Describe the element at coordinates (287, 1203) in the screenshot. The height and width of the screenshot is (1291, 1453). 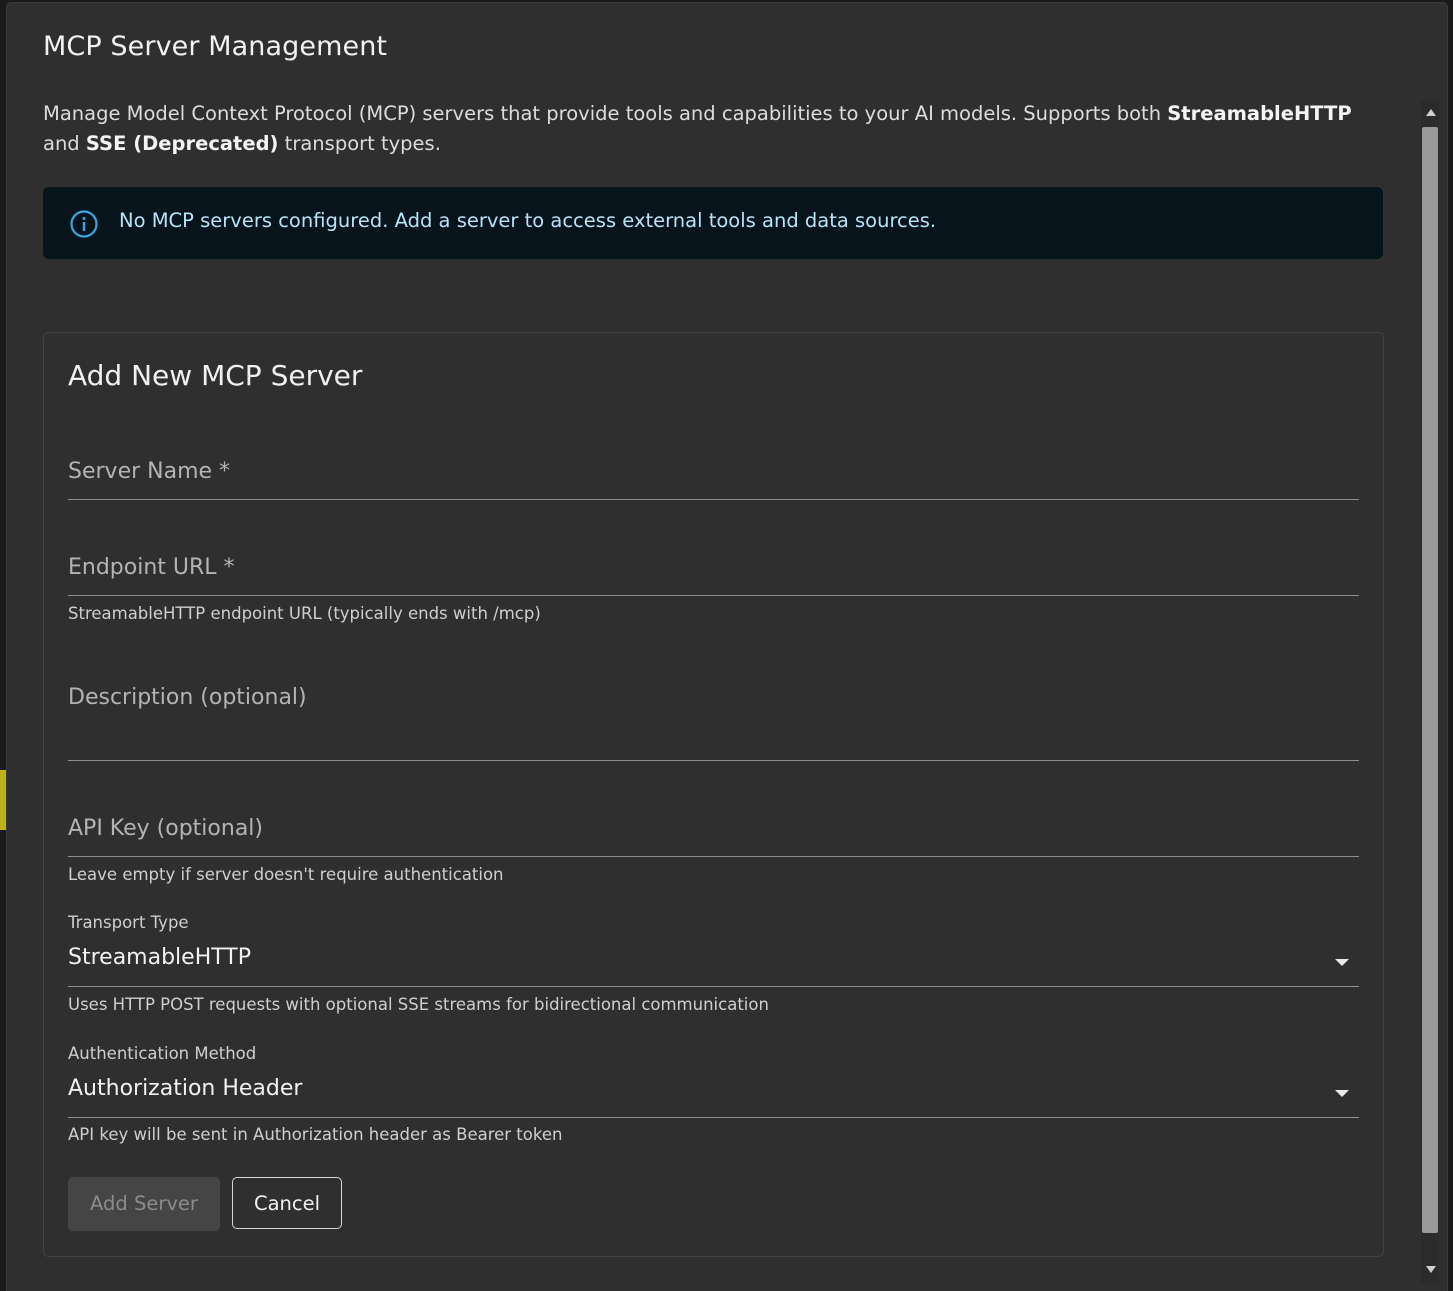
I see `cancel-button: Cancel` at that location.